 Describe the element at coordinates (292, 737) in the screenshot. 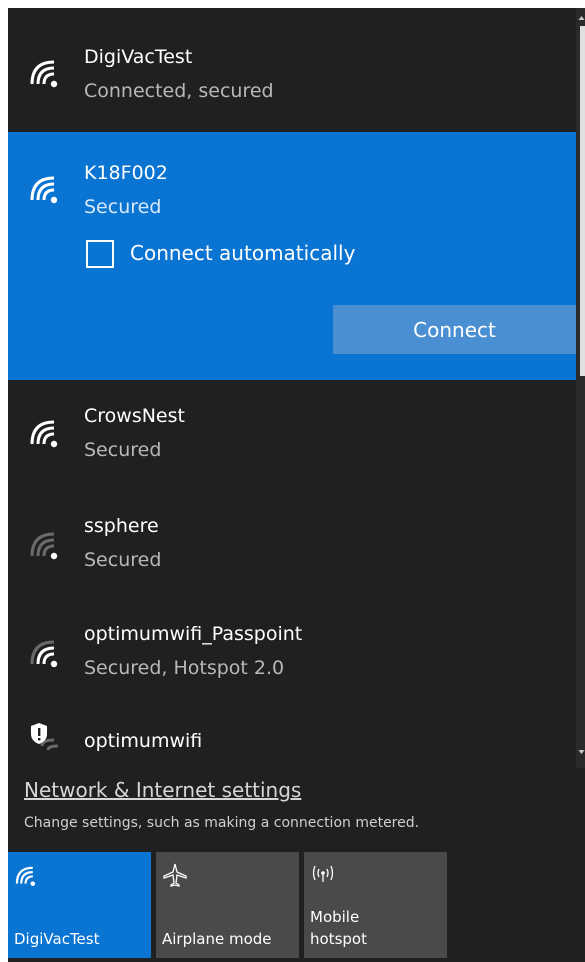

I see `network-item-optimumwifi: optimumwifi` at that location.